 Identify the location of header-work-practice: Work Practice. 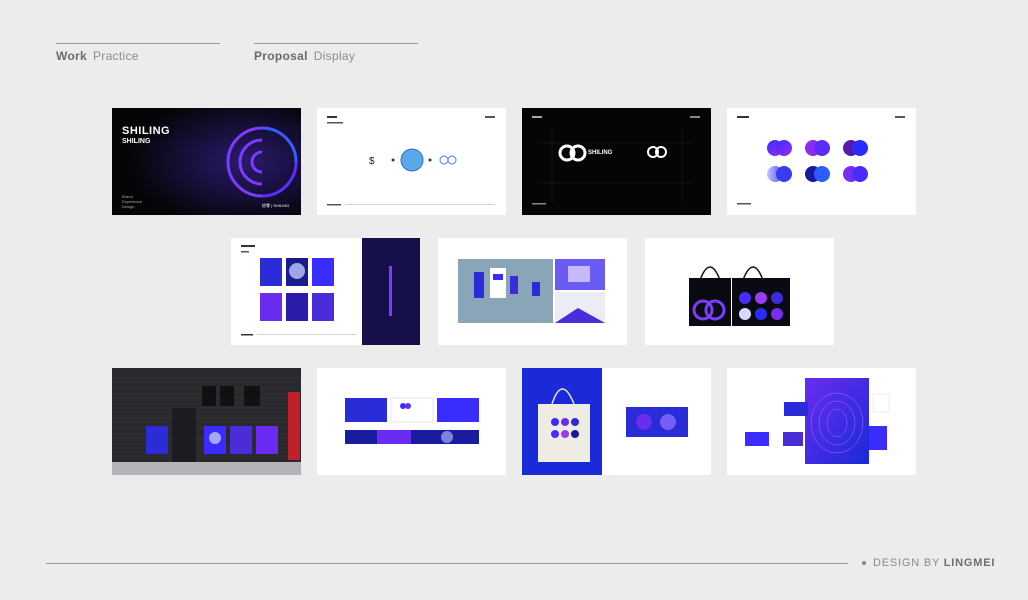
(138, 53).